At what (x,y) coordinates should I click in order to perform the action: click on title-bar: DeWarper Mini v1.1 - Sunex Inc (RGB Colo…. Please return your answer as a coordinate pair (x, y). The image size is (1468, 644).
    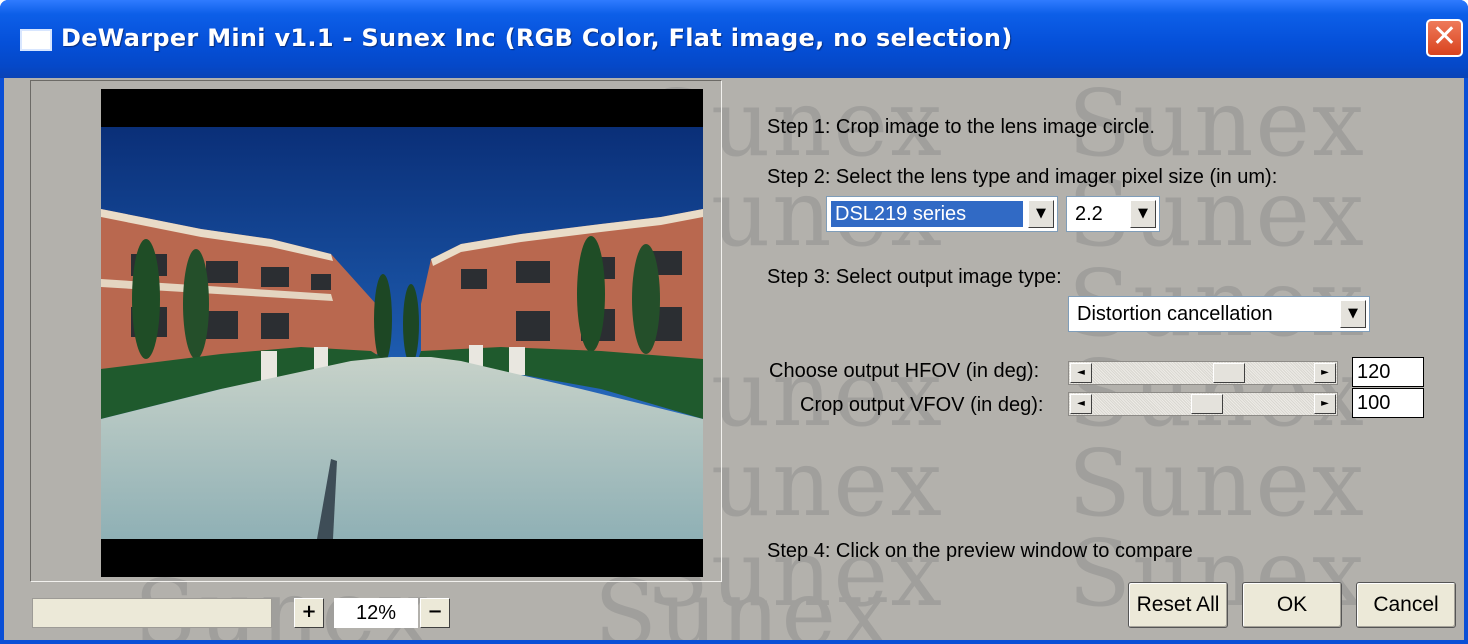
    Looking at the image, I should click on (734, 39).